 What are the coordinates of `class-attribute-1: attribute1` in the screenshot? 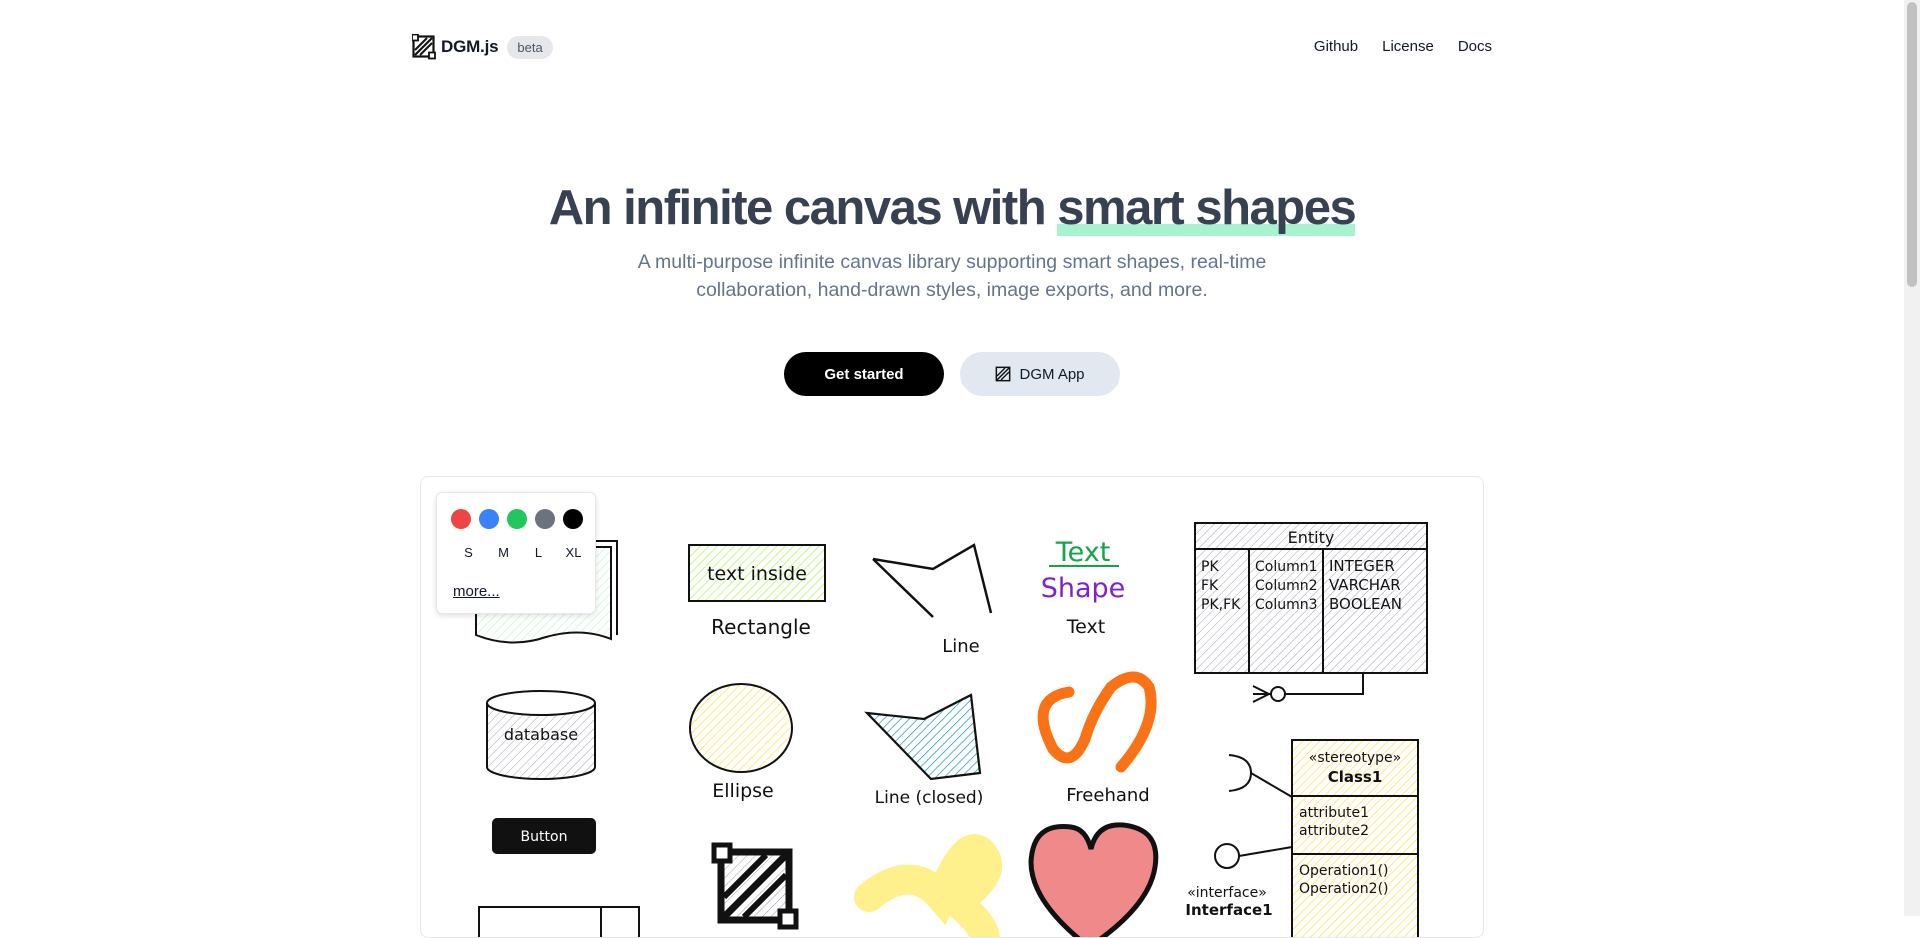 It's located at (1334, 813).